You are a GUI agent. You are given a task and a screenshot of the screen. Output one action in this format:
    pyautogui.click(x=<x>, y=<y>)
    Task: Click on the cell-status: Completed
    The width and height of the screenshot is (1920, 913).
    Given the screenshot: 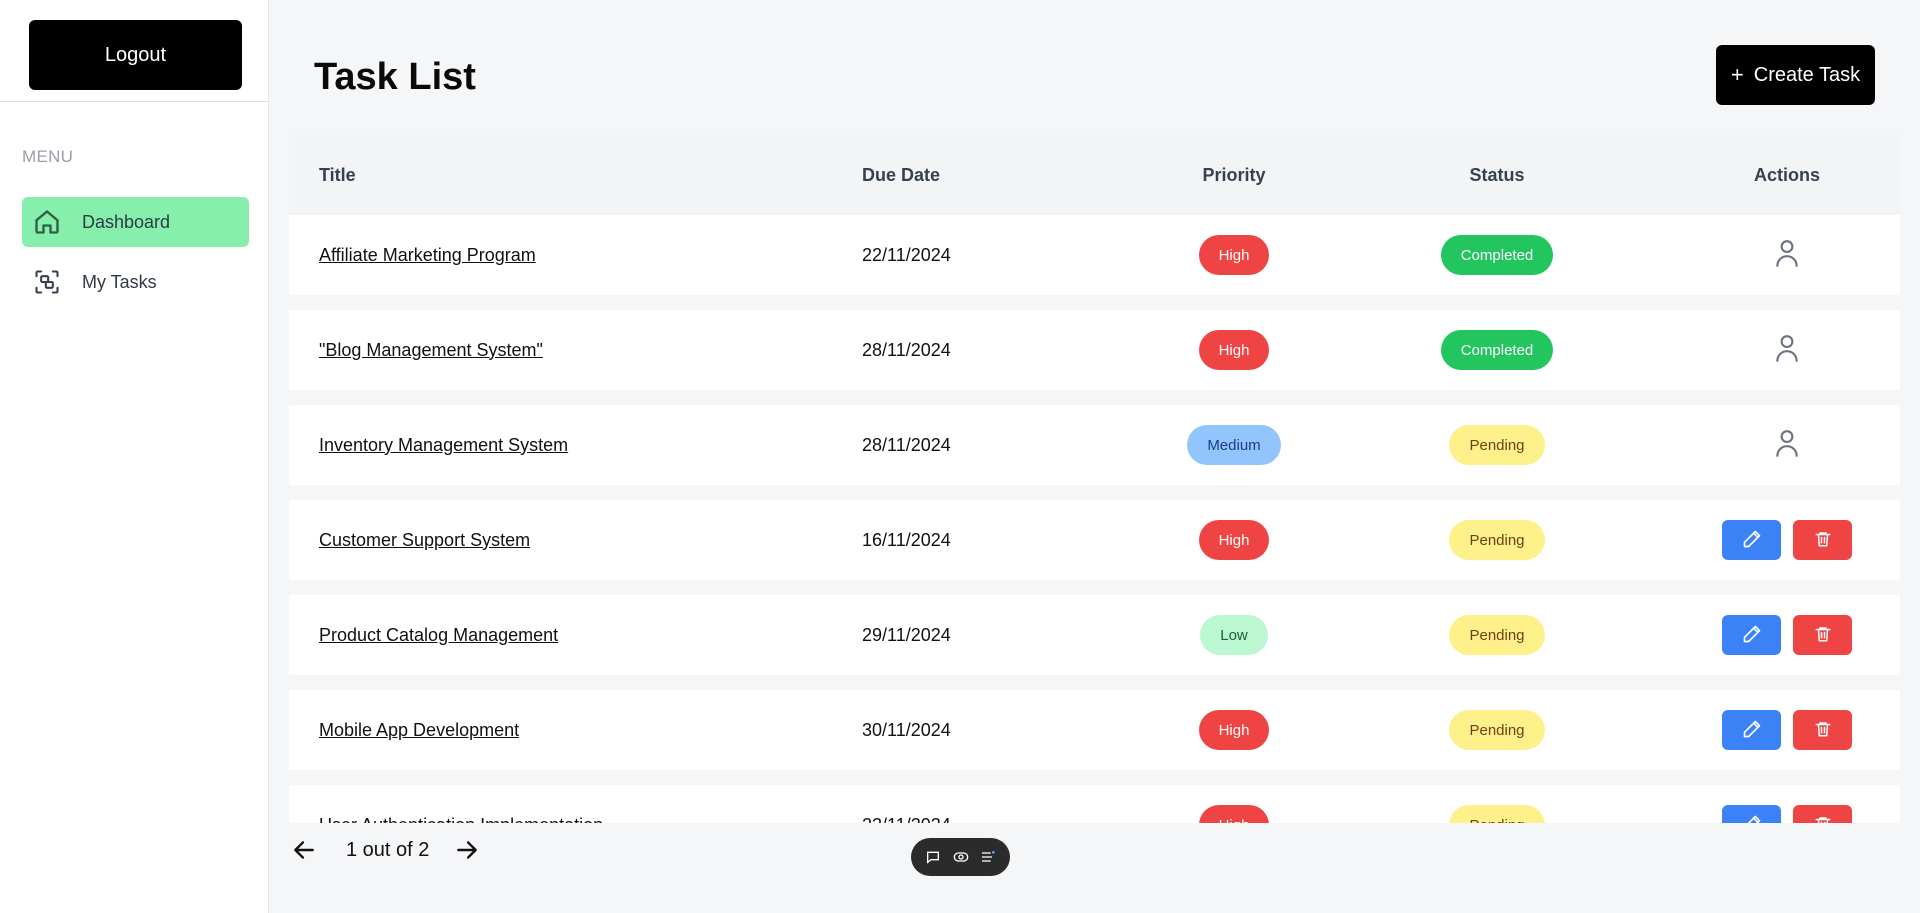 What is the action you would take?
    pyautogui.click(x=1497, y=350)
    